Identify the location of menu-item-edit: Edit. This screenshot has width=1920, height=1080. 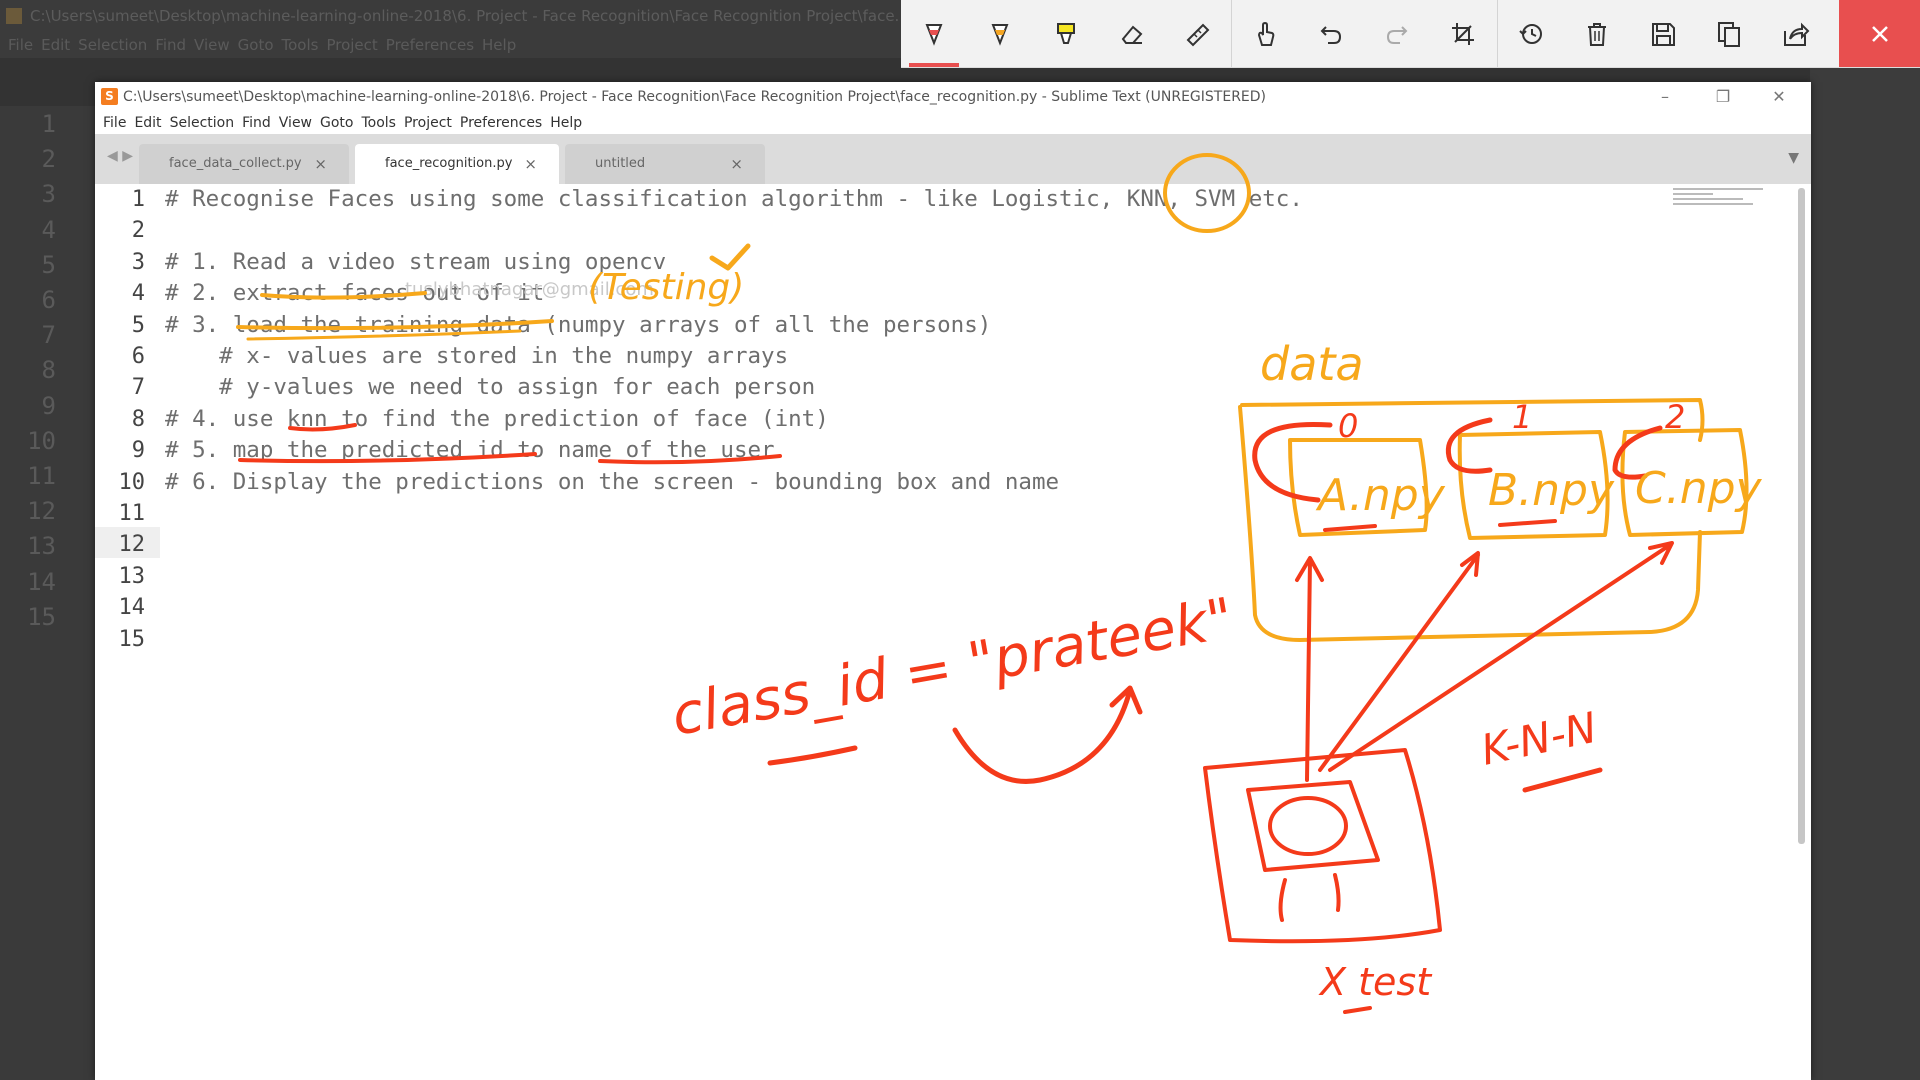
(147, 123).